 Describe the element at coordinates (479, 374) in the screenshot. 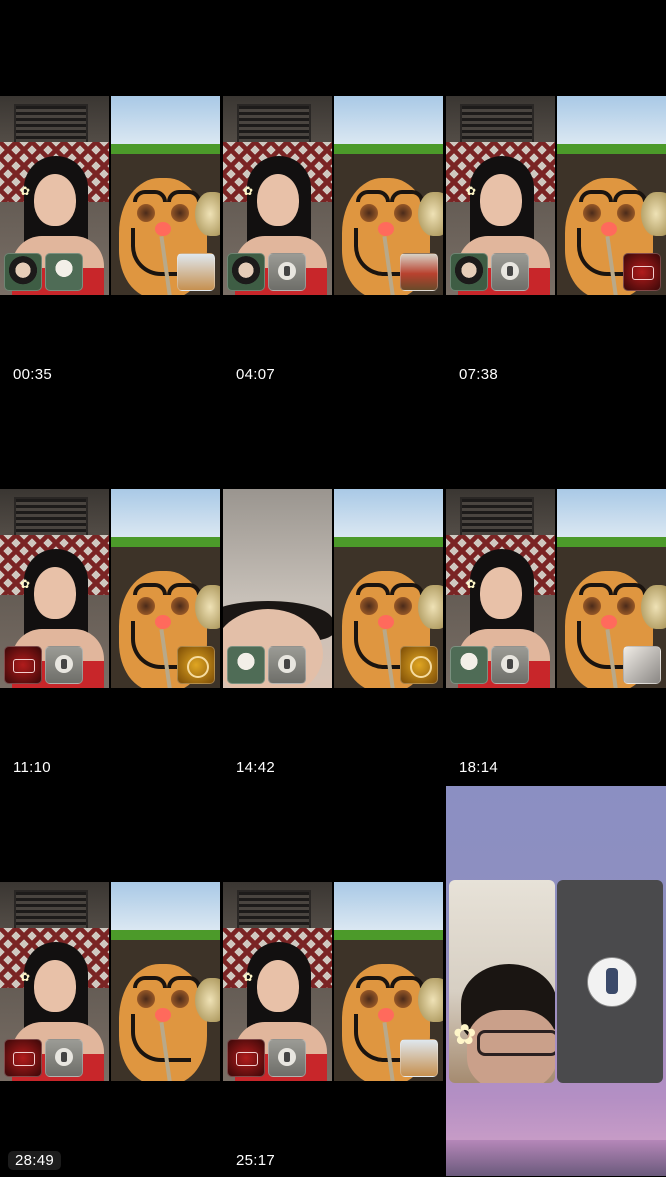

I see `video-timestamp: 07:38` at that location.